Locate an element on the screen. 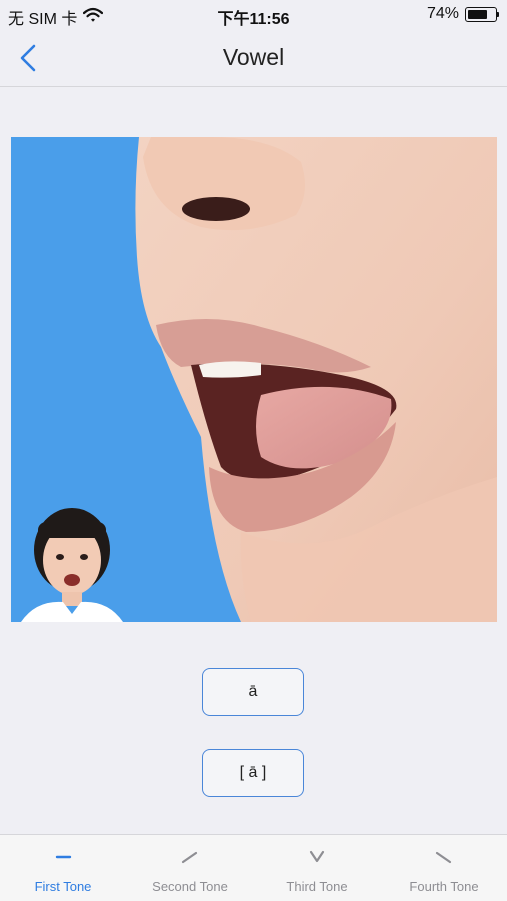 This screenshot has width=507, height=901. tab-second-tone: Second Tone is located at coordinates (190, 868).